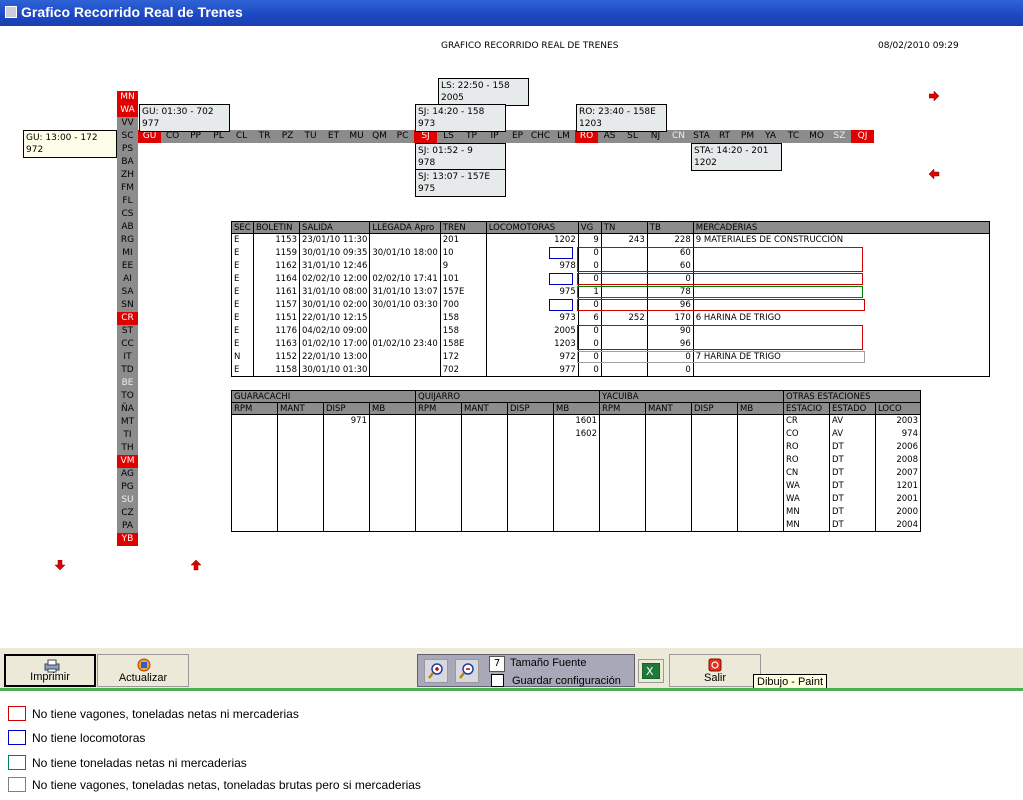  What do you see at coordinates (460, 157) in the screenshot?
I see `train-box: SJ: 01:52 - 9 978` at bounding box center [460, 157].